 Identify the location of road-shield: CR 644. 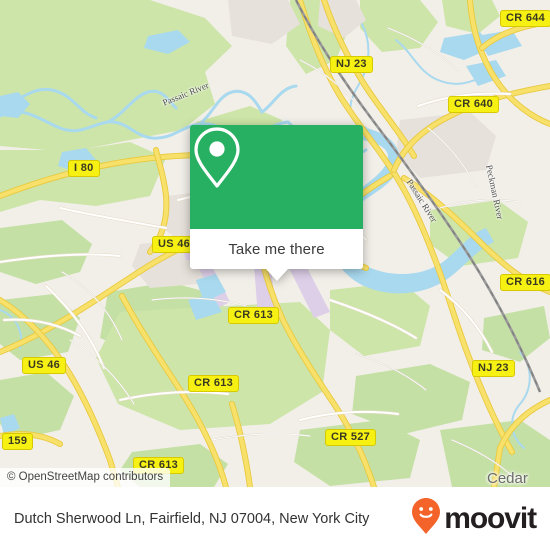
(525, 18).